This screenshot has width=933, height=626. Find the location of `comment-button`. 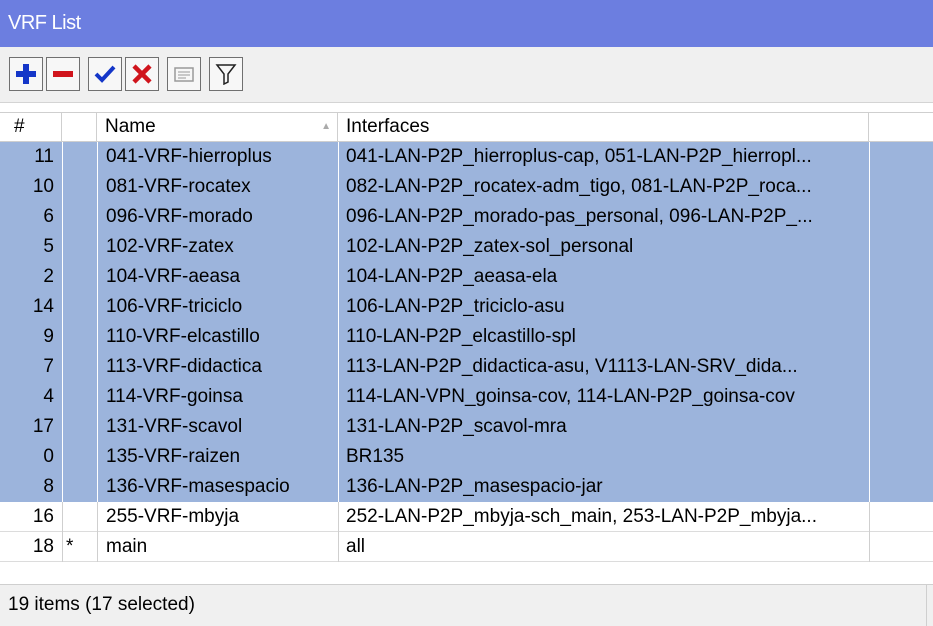

comment-button is located at coordinates (184, 74).